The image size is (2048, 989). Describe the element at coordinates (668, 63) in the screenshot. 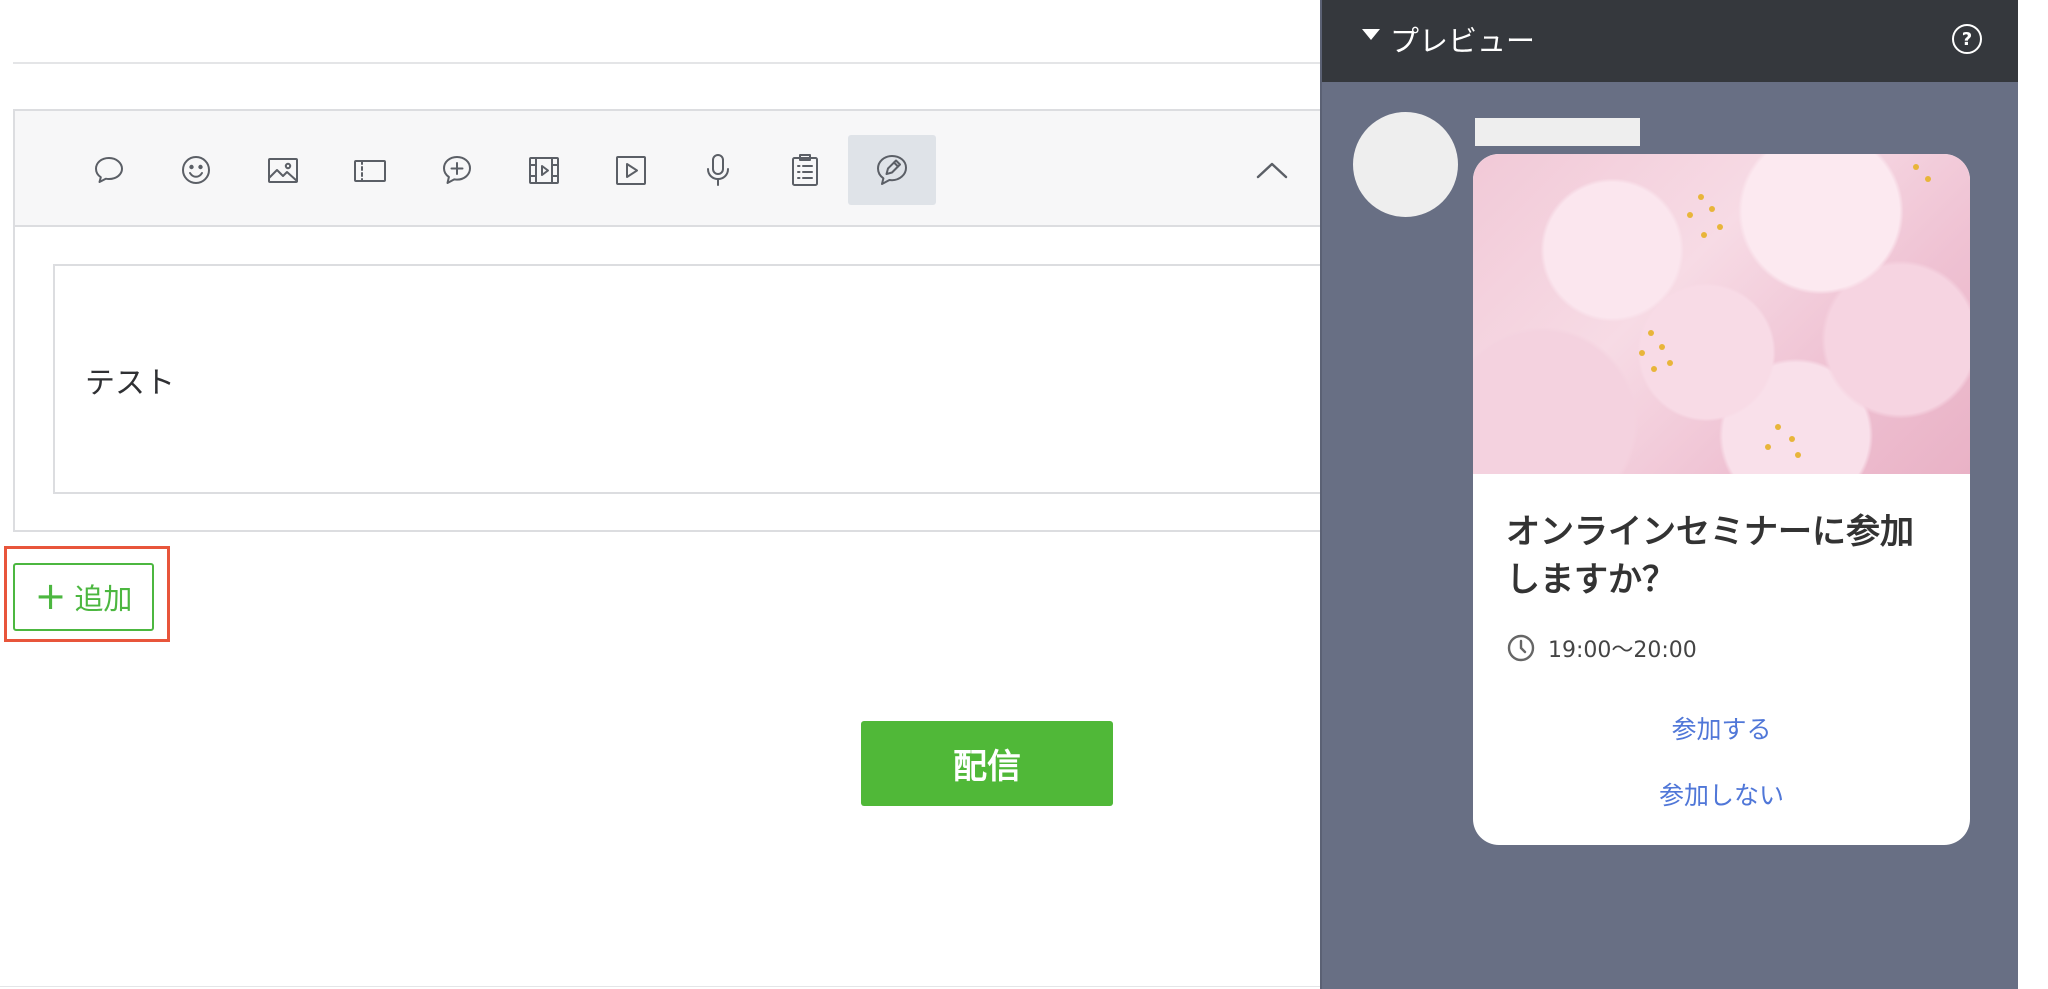

I see `top-divider` at that location.